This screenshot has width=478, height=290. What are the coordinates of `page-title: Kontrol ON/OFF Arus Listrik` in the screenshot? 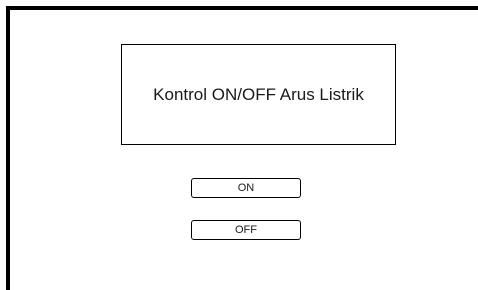 It's located at (258, 94).